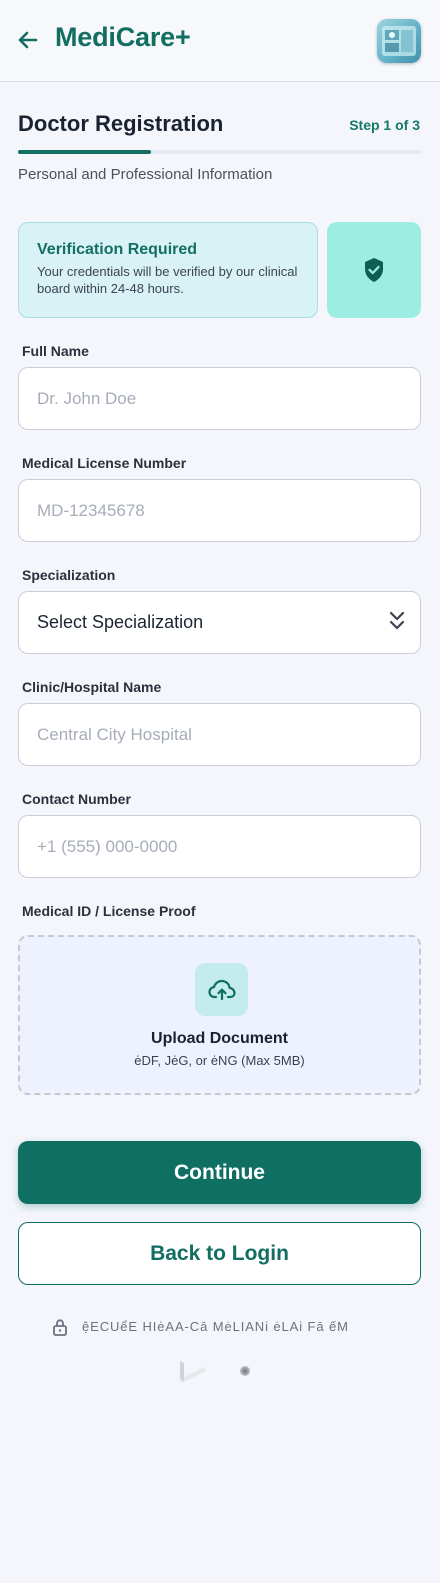 This screenshot has height=1583, width=440. I want to click on specialization-label: Specialization, so click(69, 575).